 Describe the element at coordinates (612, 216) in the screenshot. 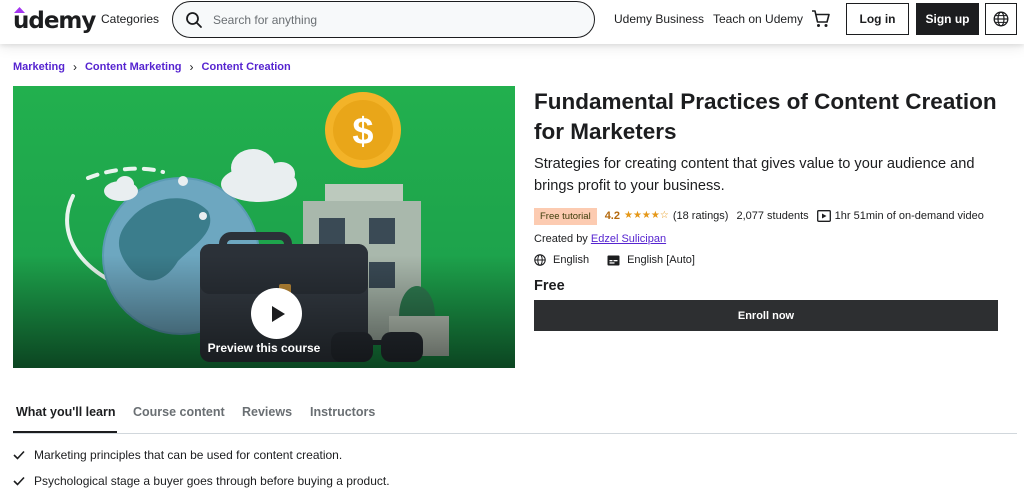

I see `rating-value: 4.2` at that location.